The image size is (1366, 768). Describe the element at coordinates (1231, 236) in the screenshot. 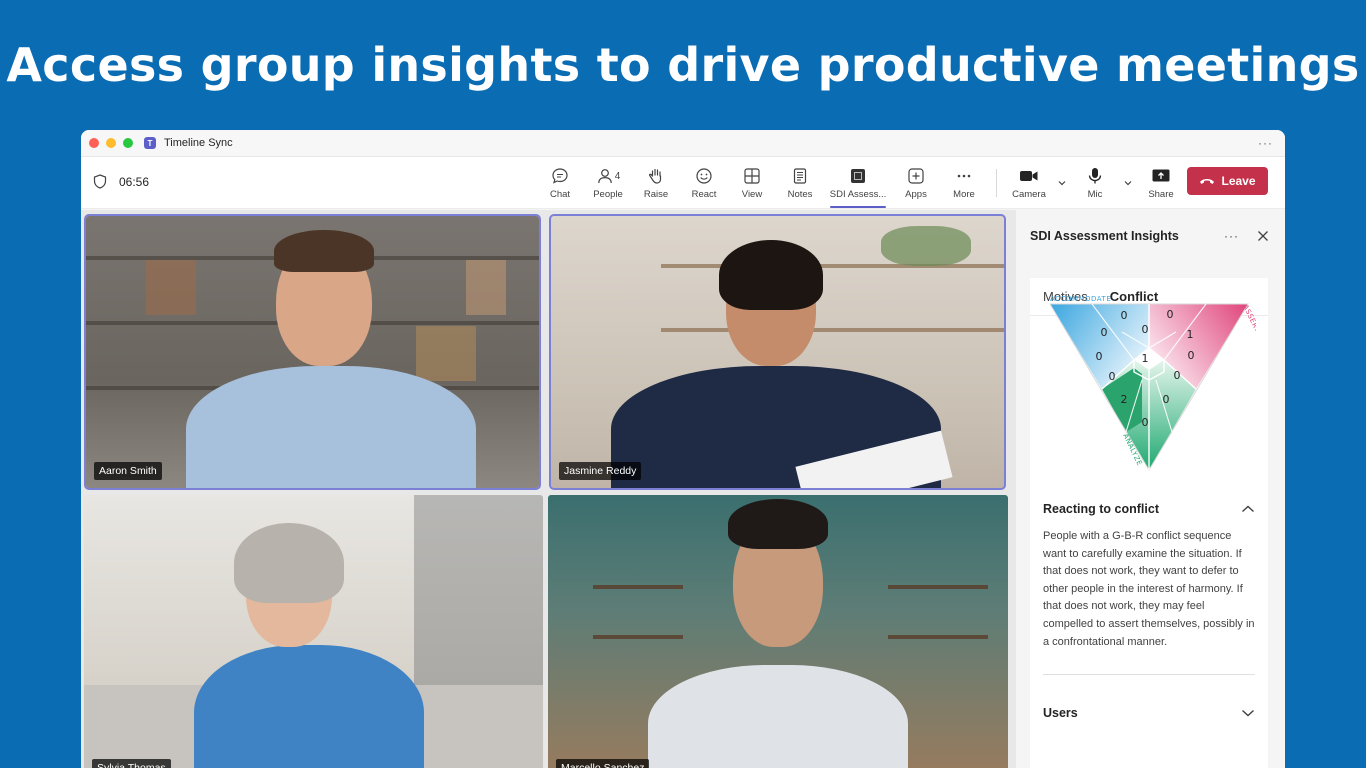

I see `panel-more-icon: ···` at that location.